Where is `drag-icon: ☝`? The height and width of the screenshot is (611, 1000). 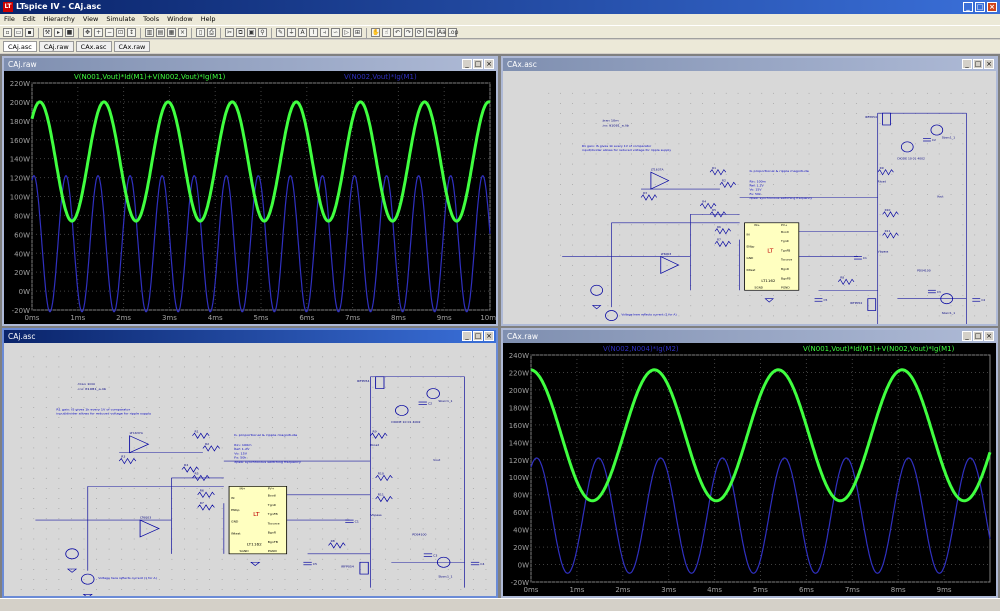 drag-icon: ☝ is located at coordinates (386, 32).